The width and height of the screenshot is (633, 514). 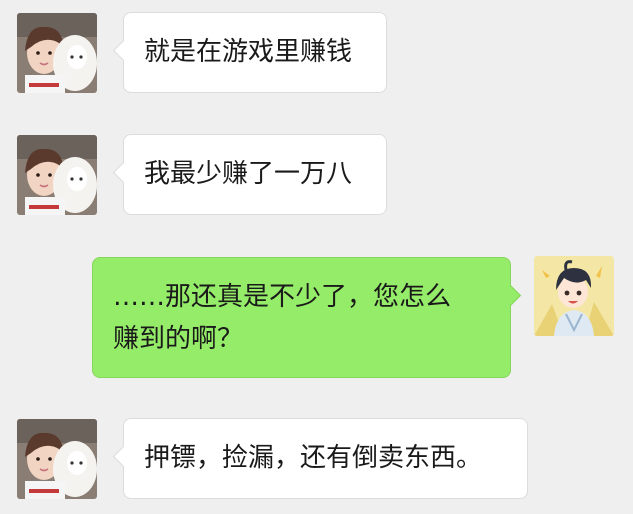 What do you see at coordinates (282, 297) in the screenshot?
I see `message-text-line-1: ……那还真是不少了，您怎么` at bounding box center [282, 297].